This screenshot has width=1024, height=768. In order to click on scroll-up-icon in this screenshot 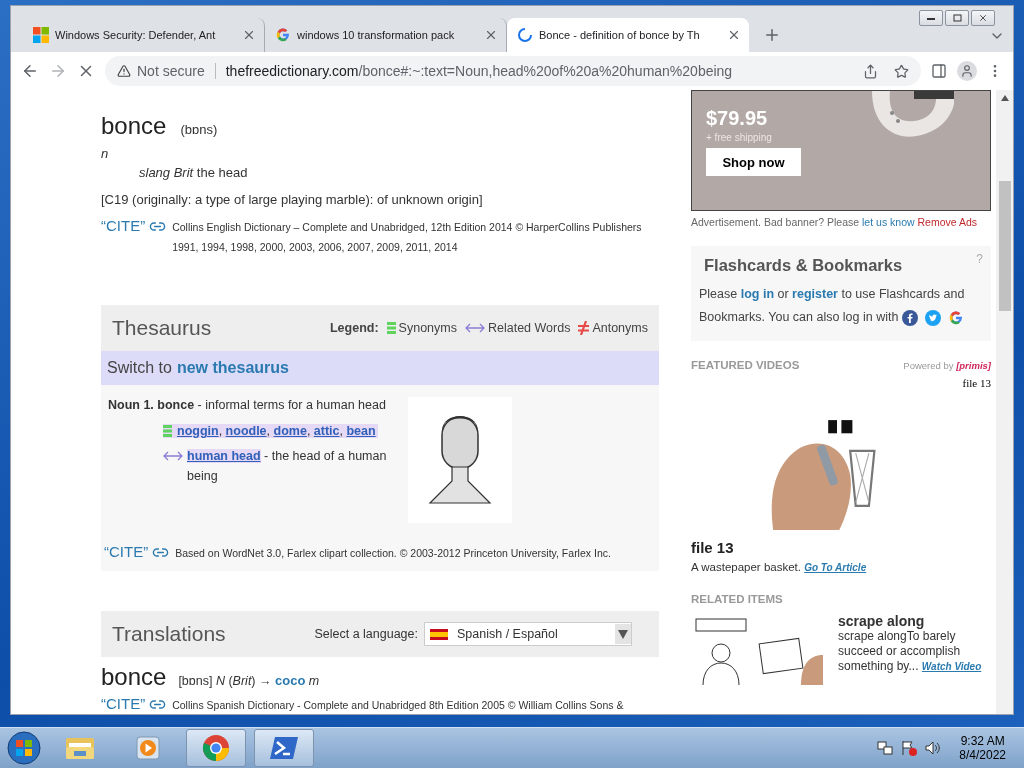, I will do `click(1004, 98)`.